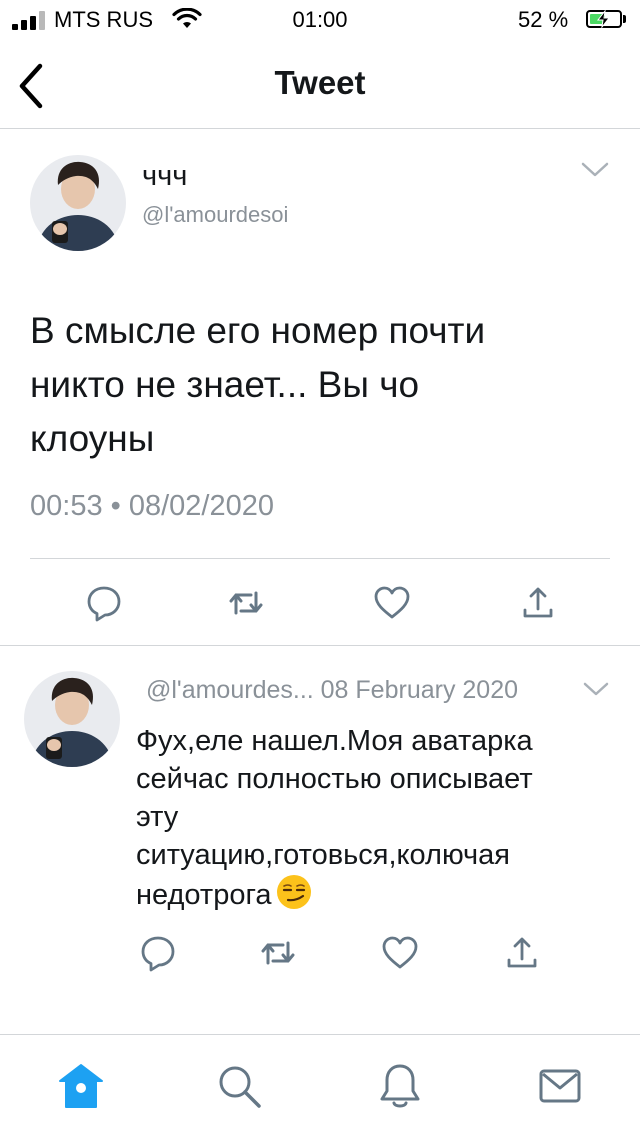  Describe the element at coordinates (334, 741) in the screenshot. I see `reply-text-line: Фух,еле нашел.Моя аватарка` at that location.